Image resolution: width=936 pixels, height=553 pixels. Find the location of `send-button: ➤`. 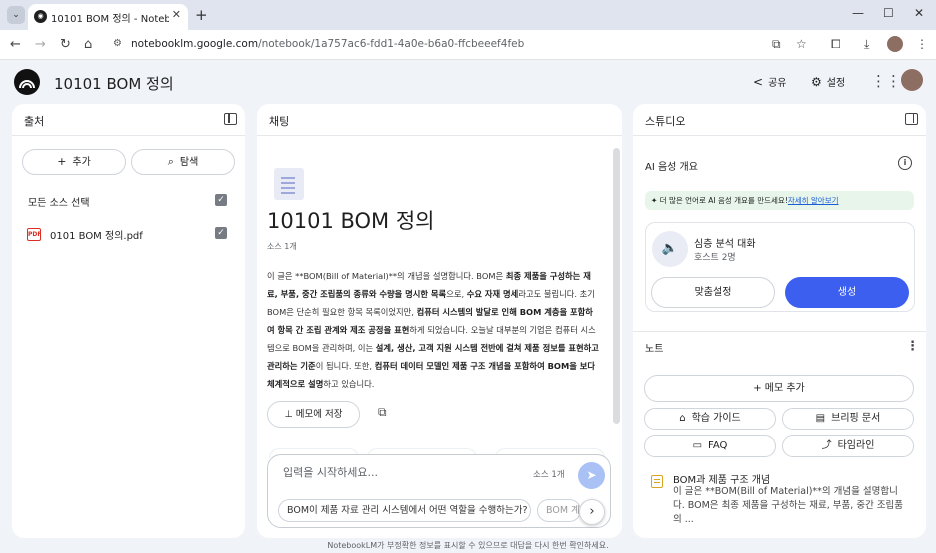

send-button: ➤ is located at coordinates (591, 475).